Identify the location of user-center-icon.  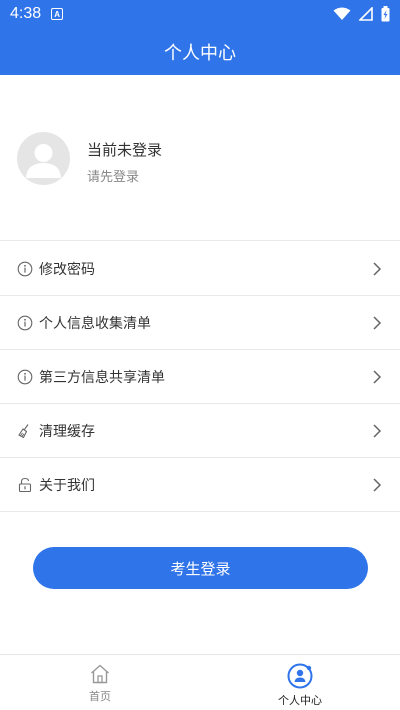
(300, 676).